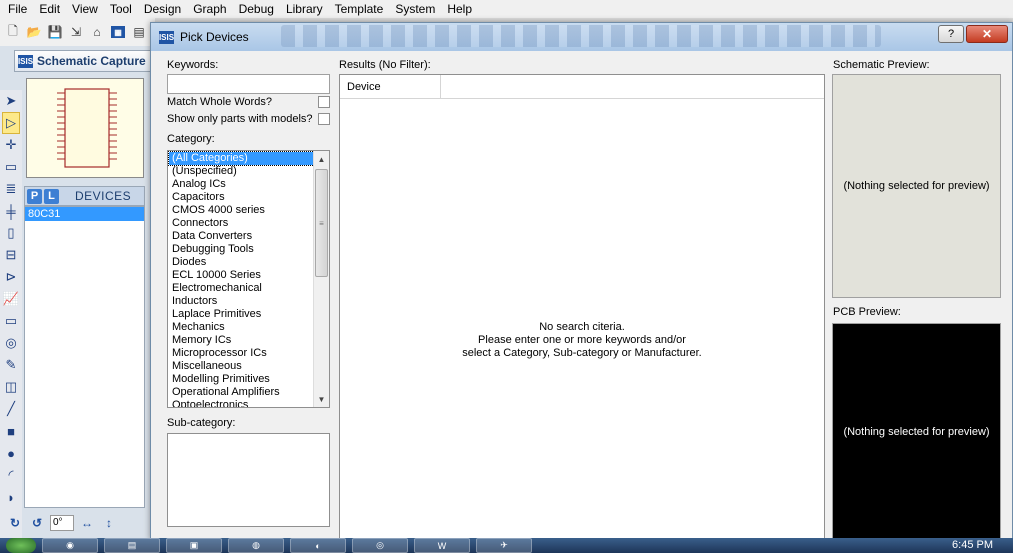  I want to click on select-mode-icon: ➤, so click(11, 101).